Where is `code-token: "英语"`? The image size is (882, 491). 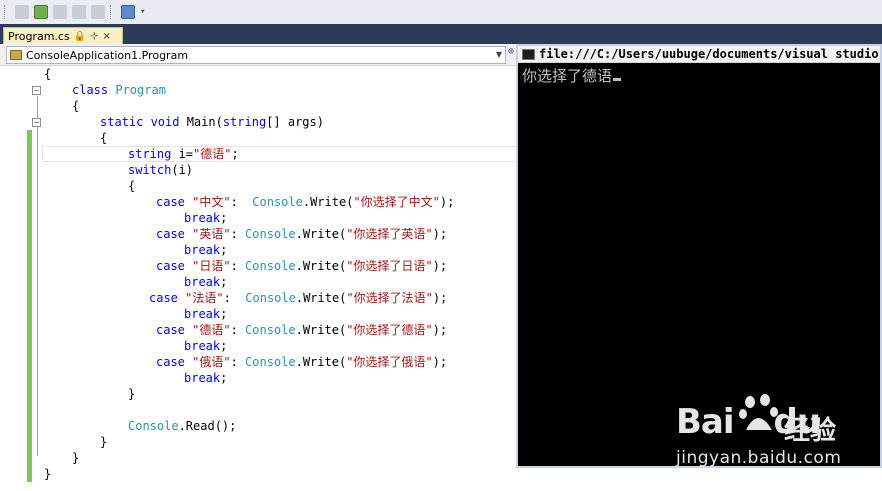
code-token: "英语" is located at coordinates (211, 234).